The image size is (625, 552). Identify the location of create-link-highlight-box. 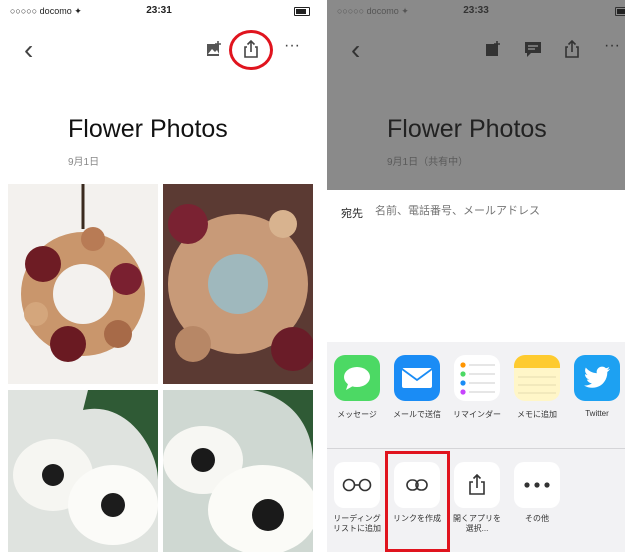
(417, 501).